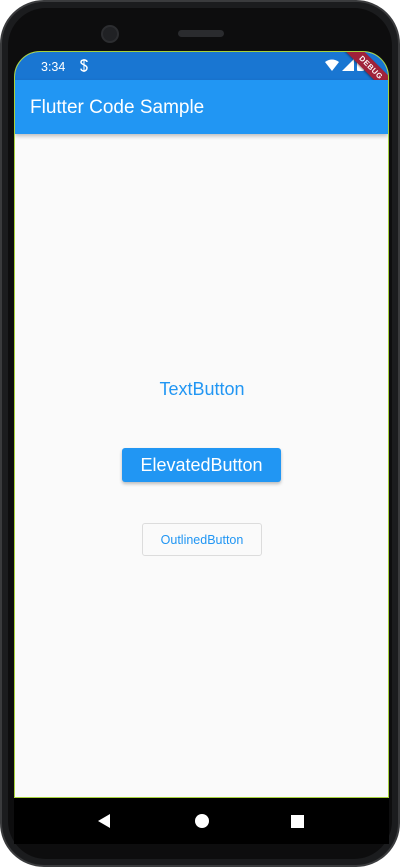  I want to click on elevated-button: ElevatedButton, so click(201, 465).